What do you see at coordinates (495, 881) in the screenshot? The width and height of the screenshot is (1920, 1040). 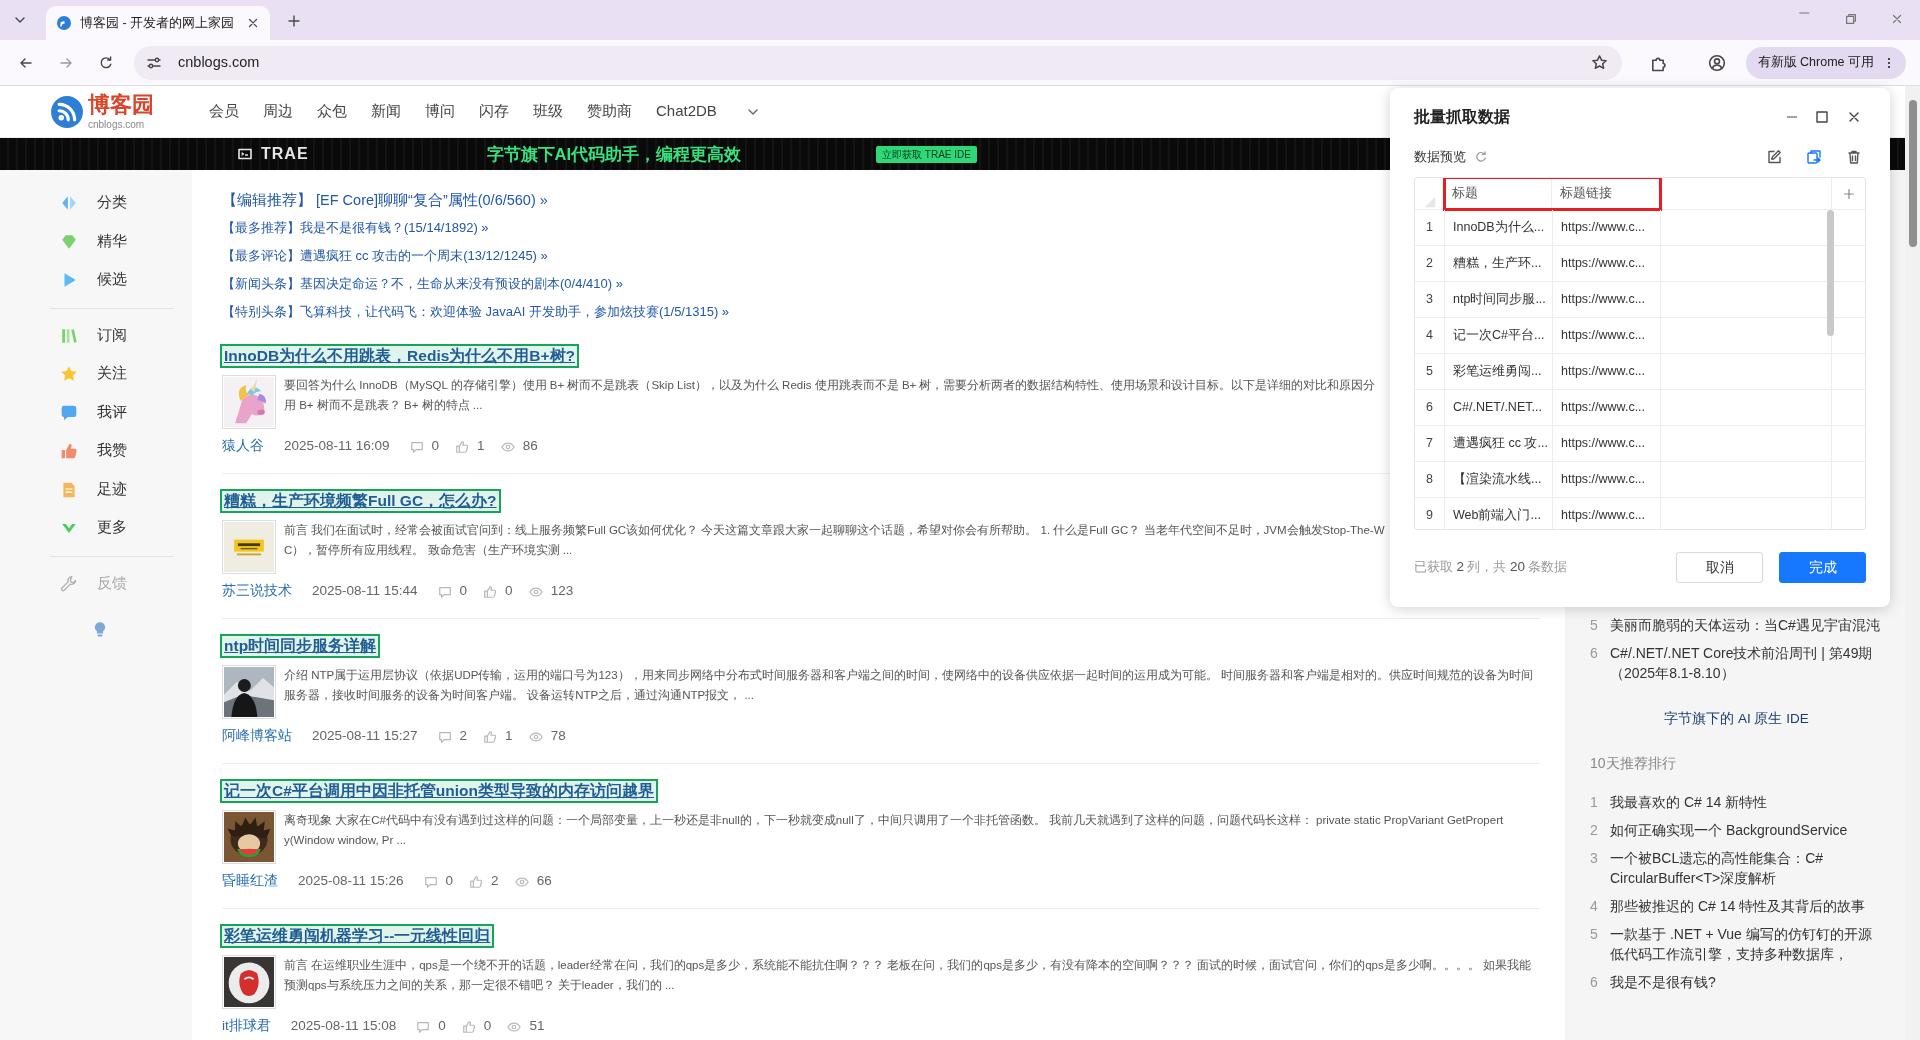 I see `like-count: 2` at bounding box center [495, 881].